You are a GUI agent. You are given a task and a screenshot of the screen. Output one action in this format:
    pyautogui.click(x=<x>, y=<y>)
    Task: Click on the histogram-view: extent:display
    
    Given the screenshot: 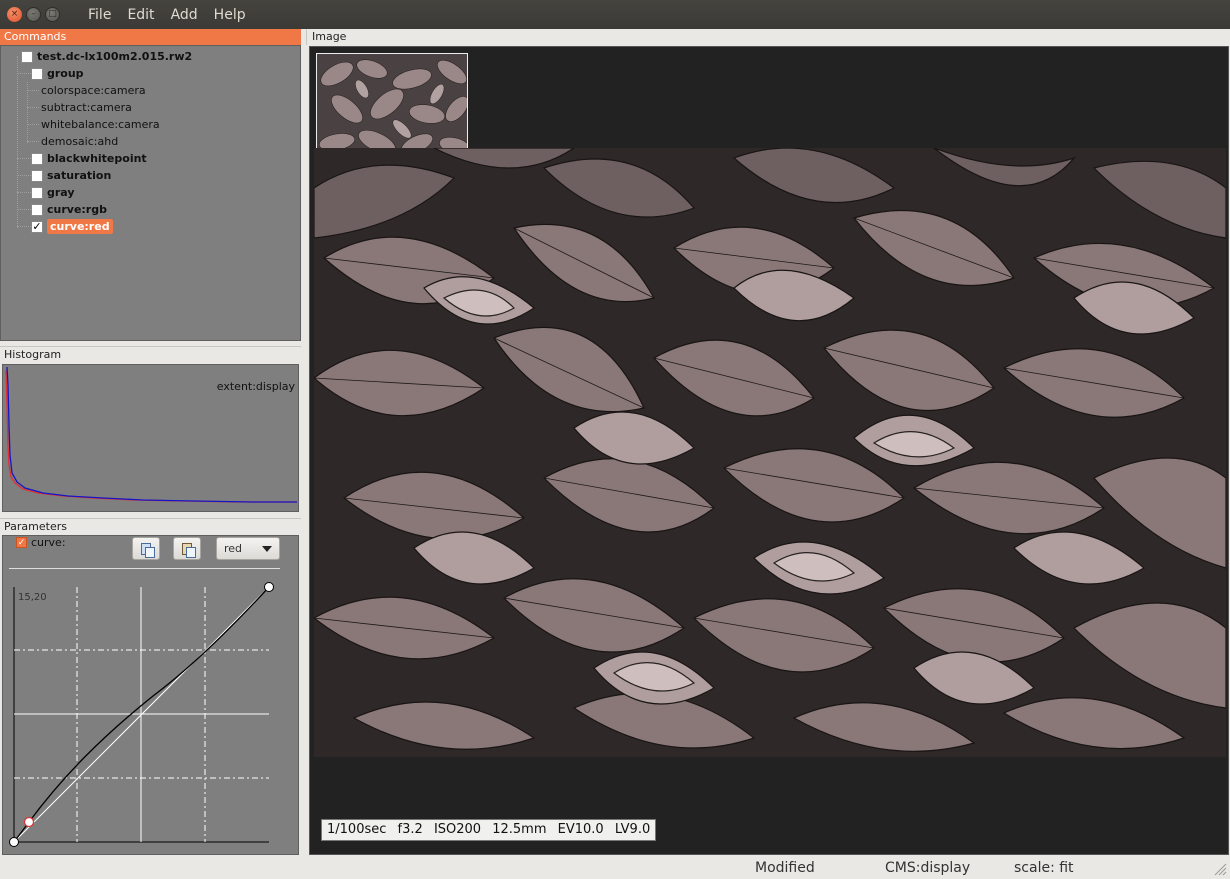 What is the action you would take?
    pyautogui.click(x=150, y=438)
    